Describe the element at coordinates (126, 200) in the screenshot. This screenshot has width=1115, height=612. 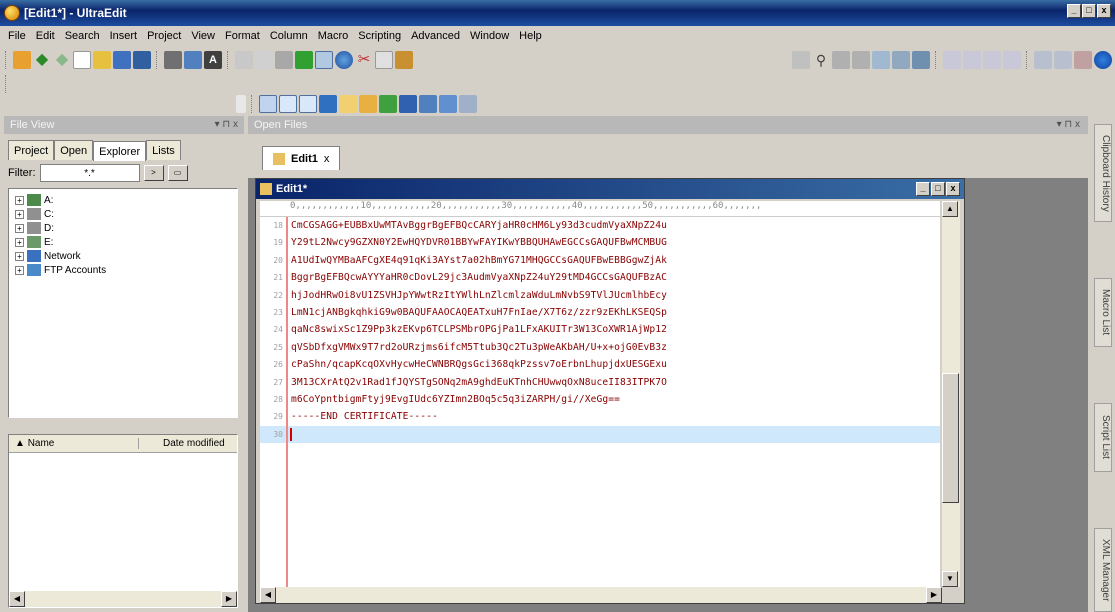
I see `tree-item-a: + A:` at that location.